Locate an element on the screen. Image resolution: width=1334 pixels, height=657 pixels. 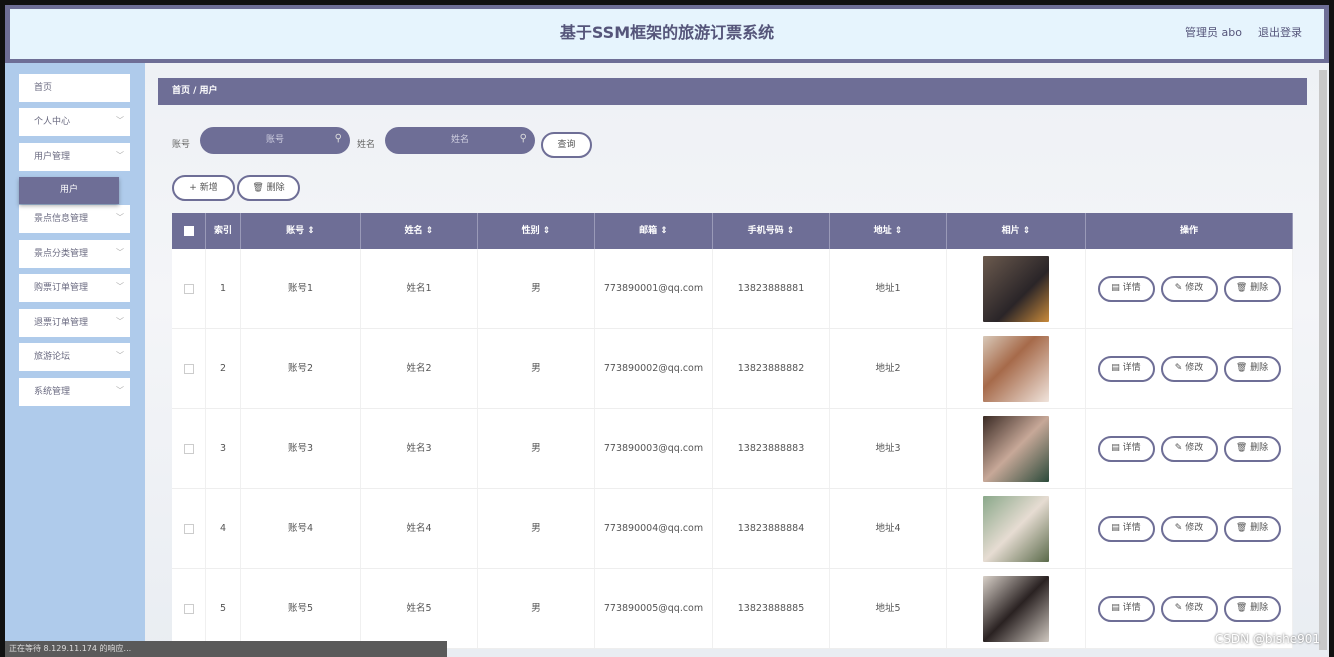
cell-name: 姓名3 is located at coordinates (419, 448).